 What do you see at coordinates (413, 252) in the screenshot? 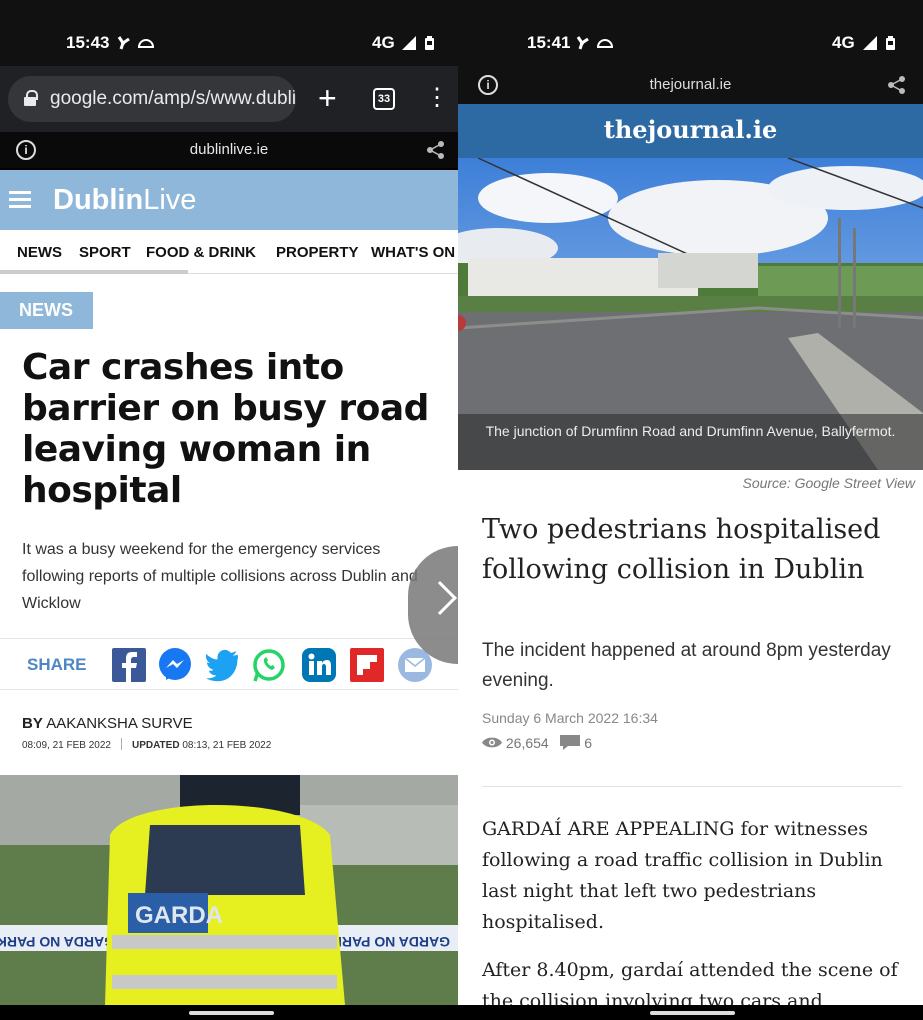
I see `nav-item-whats-on: WHAT'S ON` at bounding box center [413, 252].